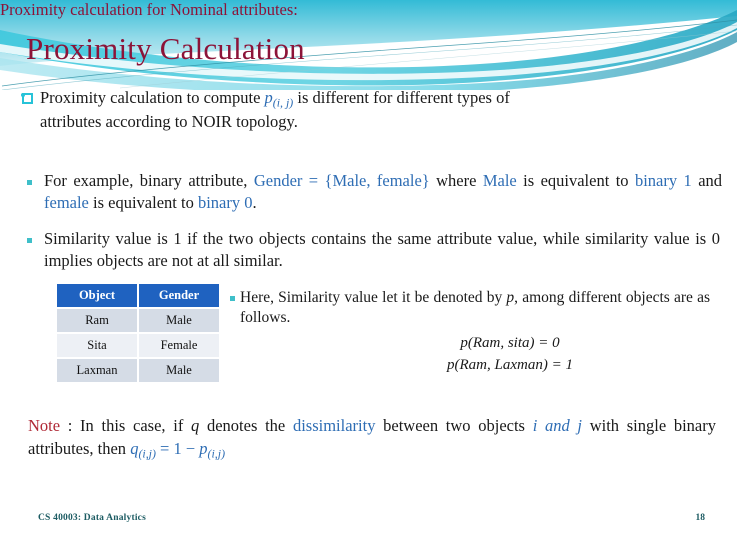 Image resolution: width=737 pixels, height=540 pixels. I want to click on dot-bullet-icon-example, so click(29, 182).